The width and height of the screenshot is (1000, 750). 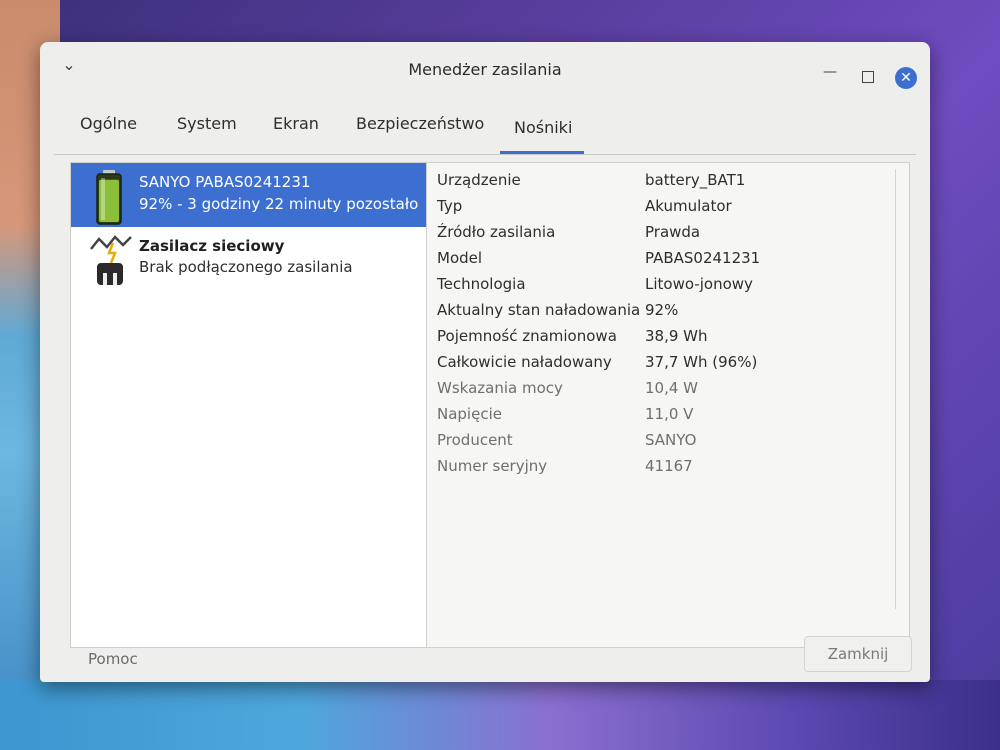 I want to click on property-row: Urządzenie battery_BAT1, so click(x=666, y=180).